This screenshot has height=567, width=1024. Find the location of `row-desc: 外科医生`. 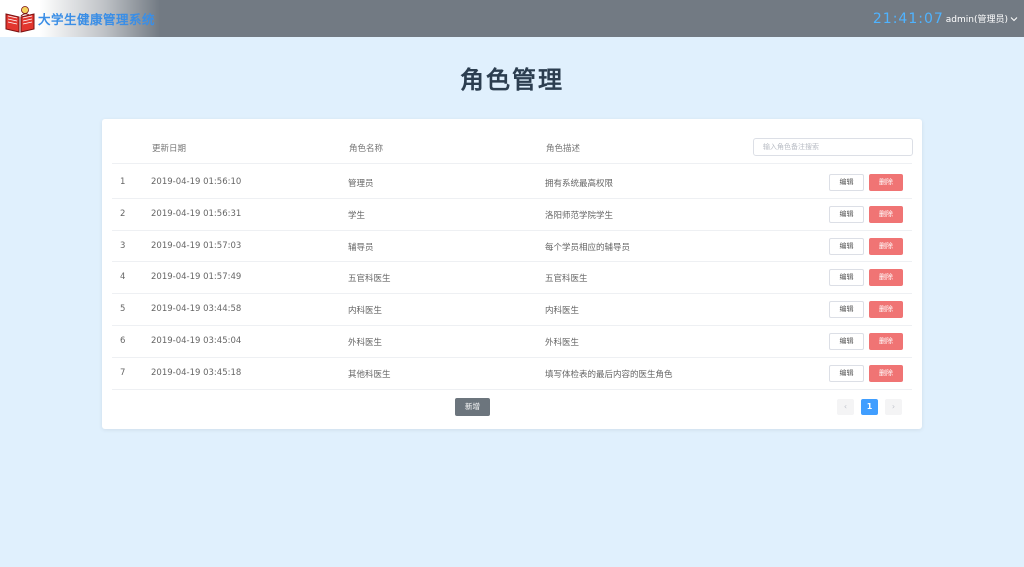

row-desc: 外科医生 is located at coordinates (562, 342).